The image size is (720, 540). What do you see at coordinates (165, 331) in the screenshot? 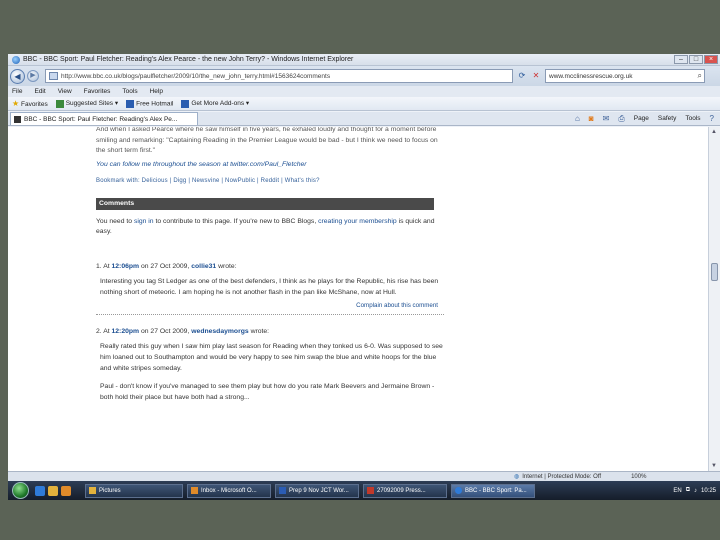
I see `comment-date: on 27 Oct 2009,` at bounding box center [165, 331].